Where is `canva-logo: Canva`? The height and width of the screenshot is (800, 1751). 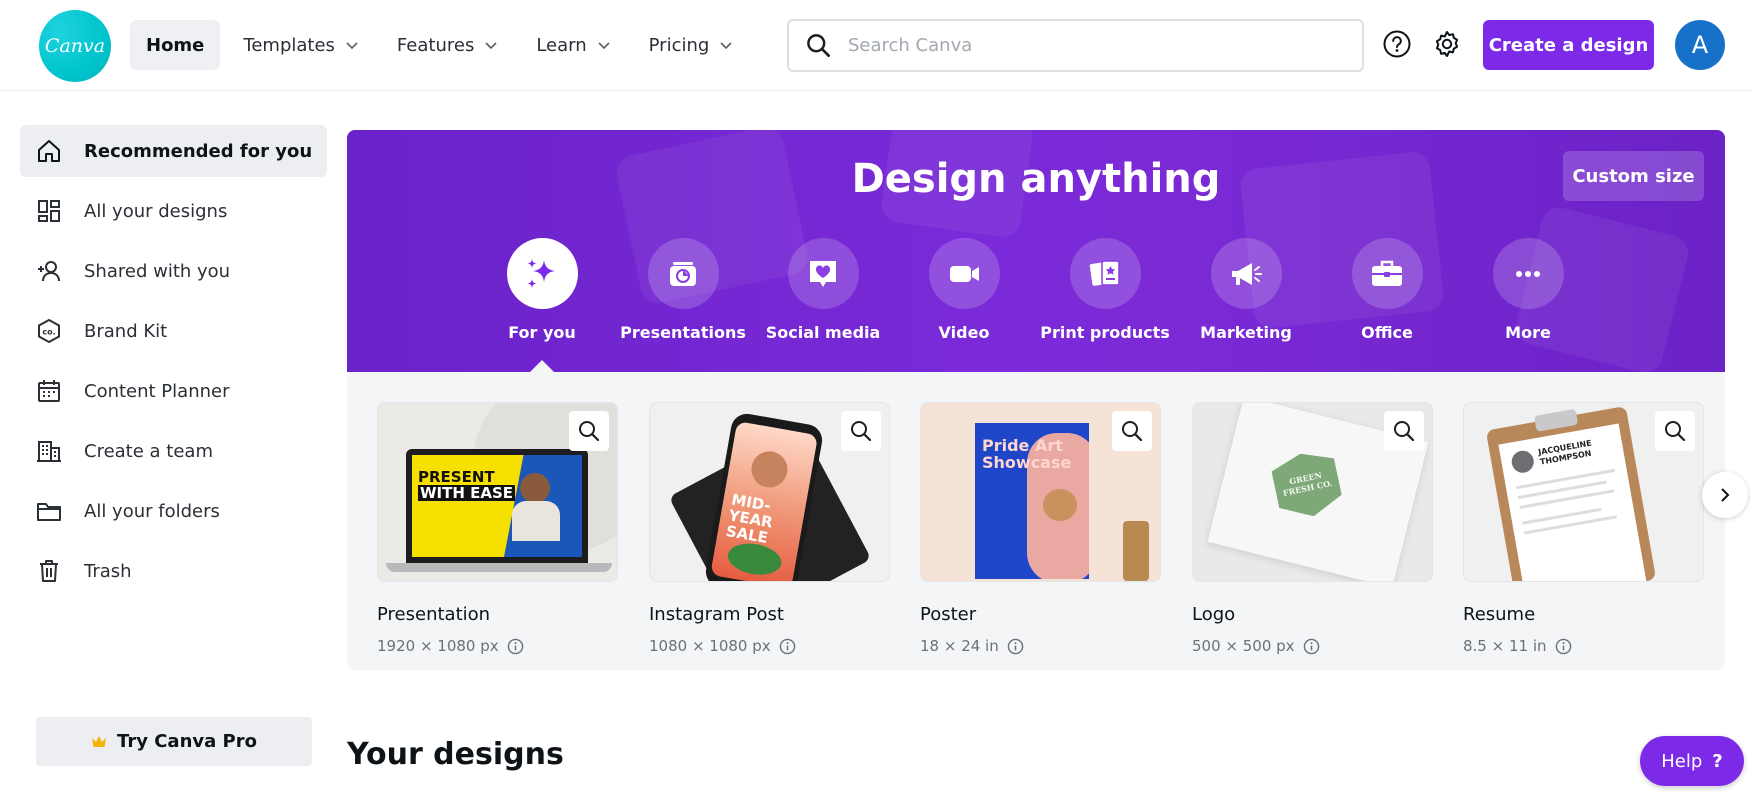 canva-logo: Canva is located at coordinates (75, 46).